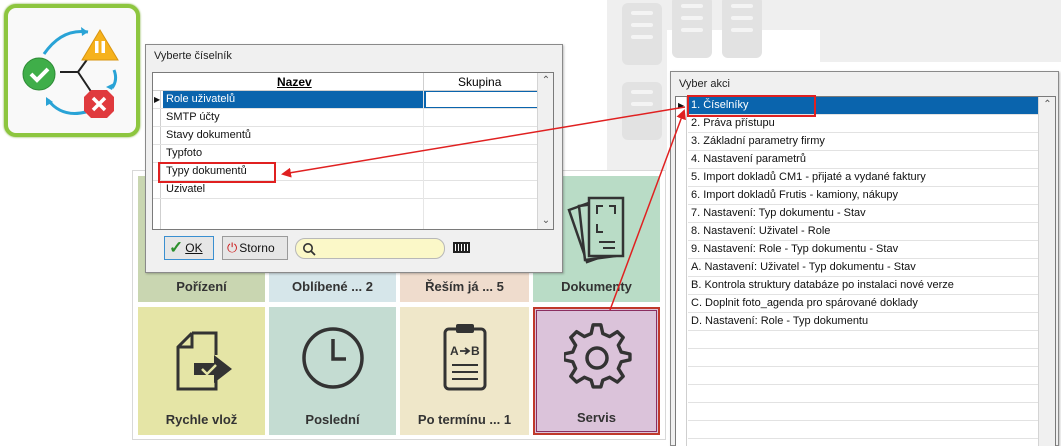 This screenshot has height=446, width=1061. I want to click on arrow-to-typy-dokumentu, so click(483, 142).